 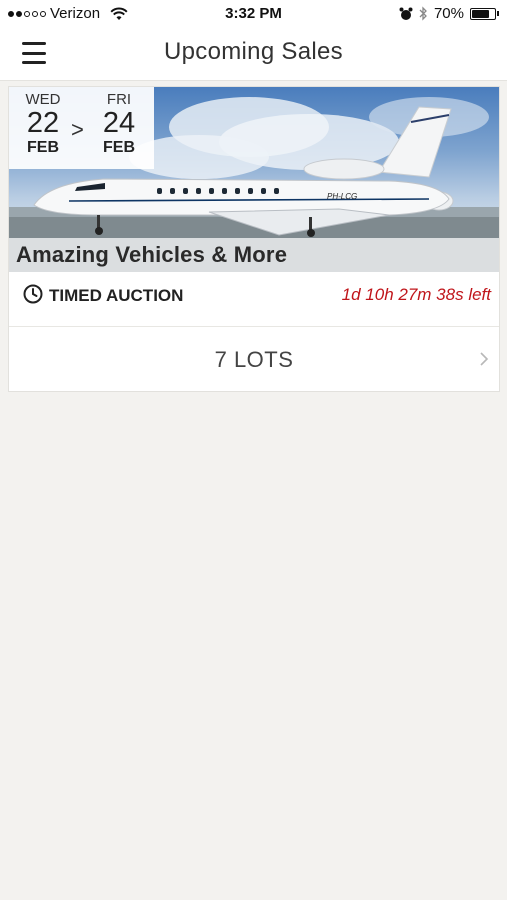 What do you see at coordinates (119, 99) in the screenshot?
I see `end-dow: FRI` at bounding box center [119, 99].